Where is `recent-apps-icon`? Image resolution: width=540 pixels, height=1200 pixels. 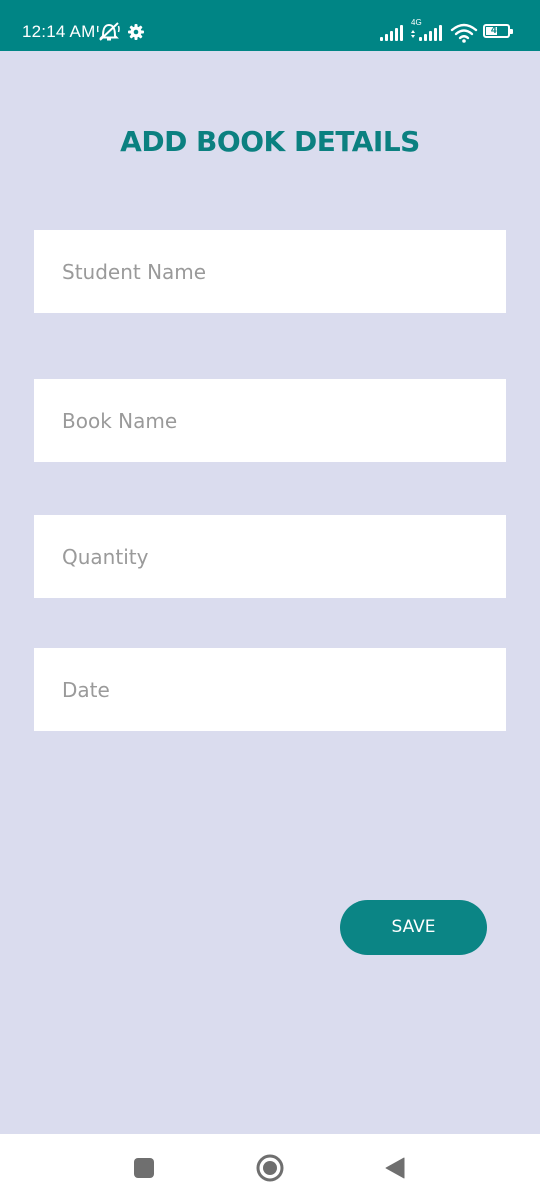 recent-apps-icon is located at coordinates (144, 1168).